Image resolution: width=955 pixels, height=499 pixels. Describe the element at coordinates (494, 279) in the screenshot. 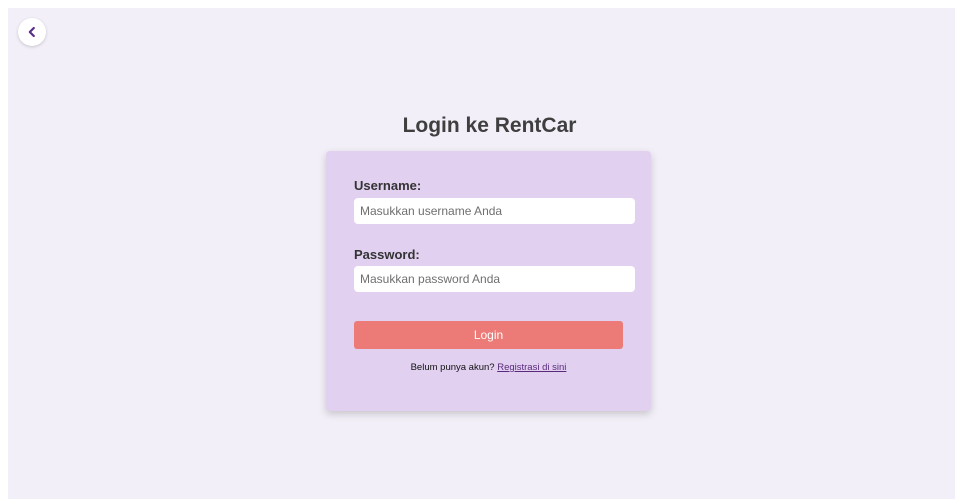

I see `password-input` at that location.